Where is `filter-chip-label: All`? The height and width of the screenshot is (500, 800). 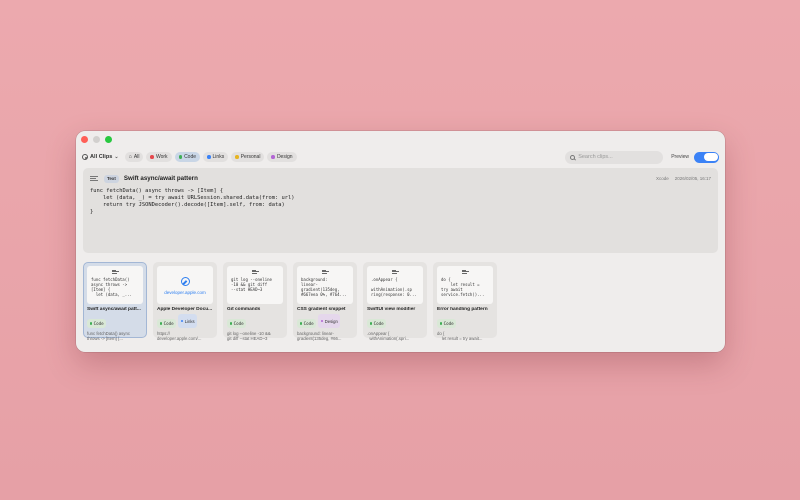 filter-chip-label: All is located at coordinates (136, 157).